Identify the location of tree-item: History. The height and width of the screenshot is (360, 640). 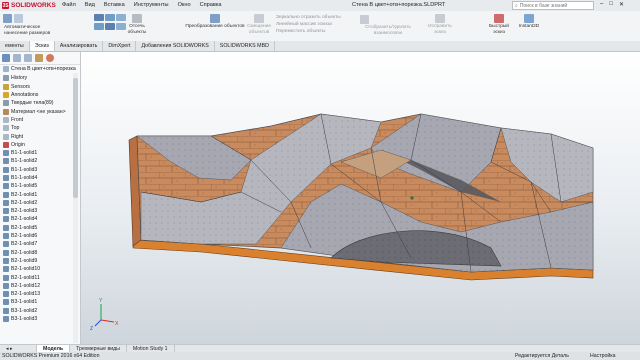
(40, 78).